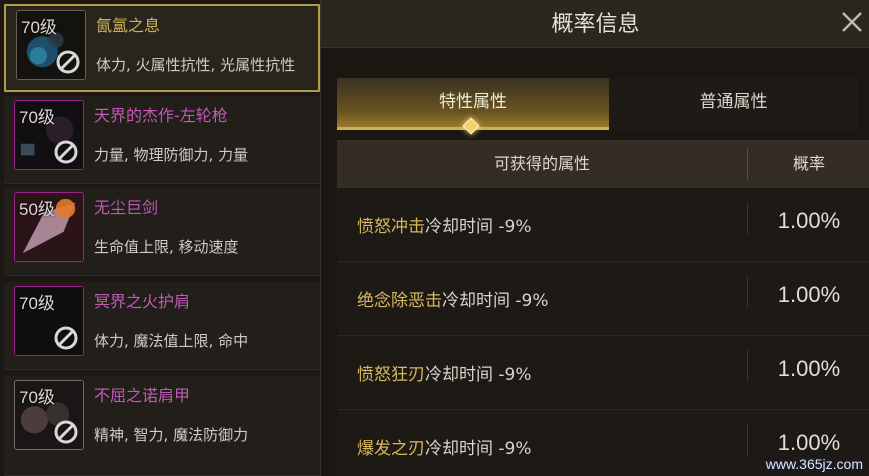 This screenshot has height=476, width=869. What do you see at coordinates (391, 227) in the screenshot?
I see `skill-name: 愤怒冲击` at bounding box center [391, 227].